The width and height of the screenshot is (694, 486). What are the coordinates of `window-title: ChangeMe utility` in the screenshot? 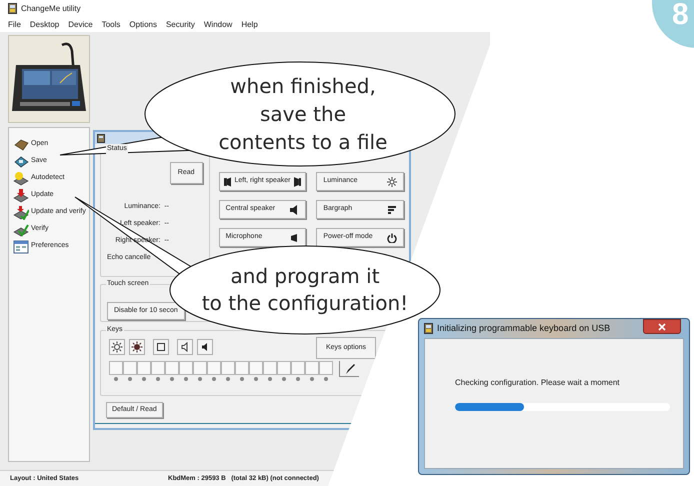 It's located at (51, 8).